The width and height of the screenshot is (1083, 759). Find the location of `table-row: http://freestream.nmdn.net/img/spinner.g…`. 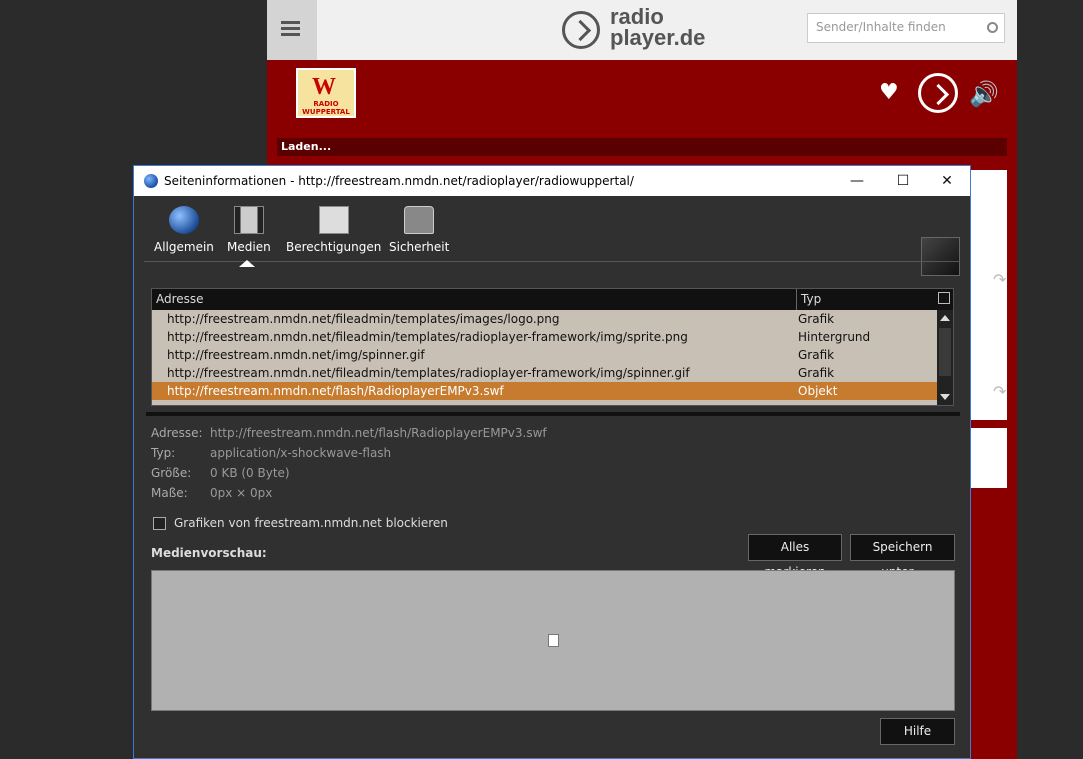

table-row: http://freestream.nmdn.net/img/spinner.g… is located at coordinates (544, 355).